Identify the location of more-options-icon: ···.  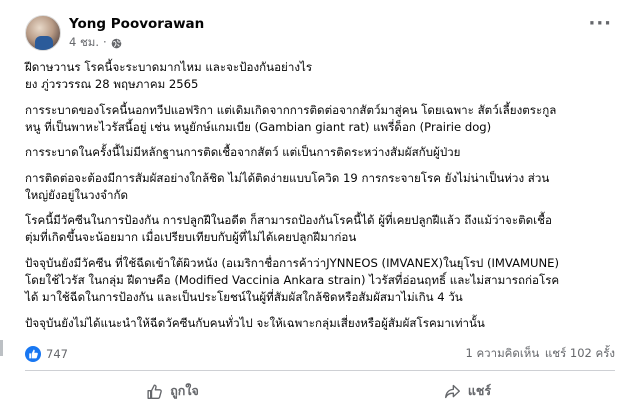
(600, 24).